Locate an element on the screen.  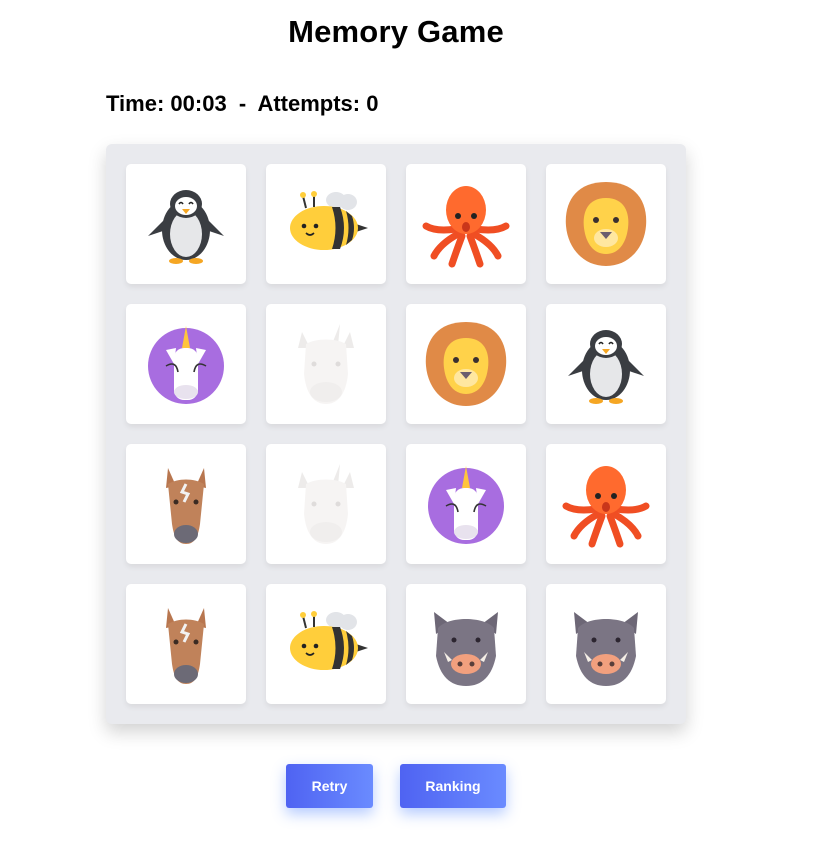
game-status: Time: 00:03 - Attempts: 0 is located at coordinates (242, 104).